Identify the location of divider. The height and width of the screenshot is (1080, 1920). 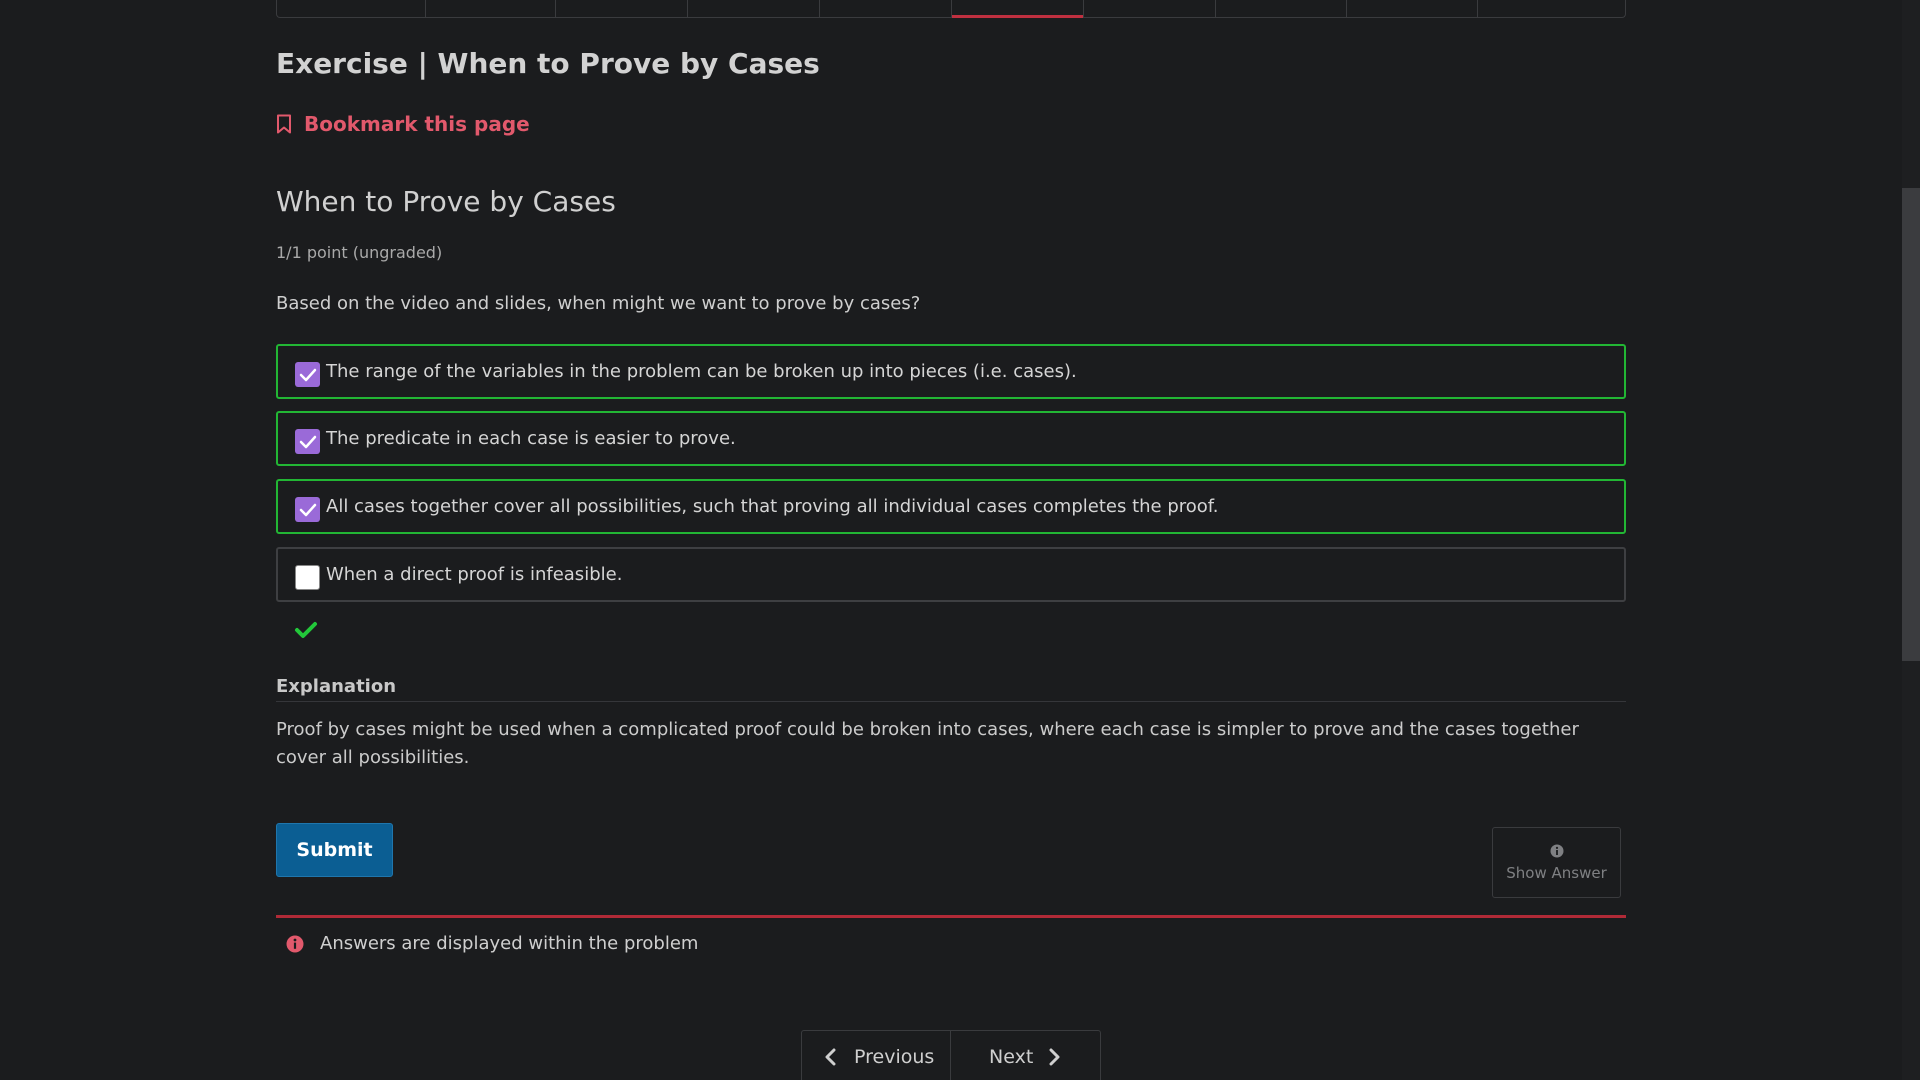
(951, 701).